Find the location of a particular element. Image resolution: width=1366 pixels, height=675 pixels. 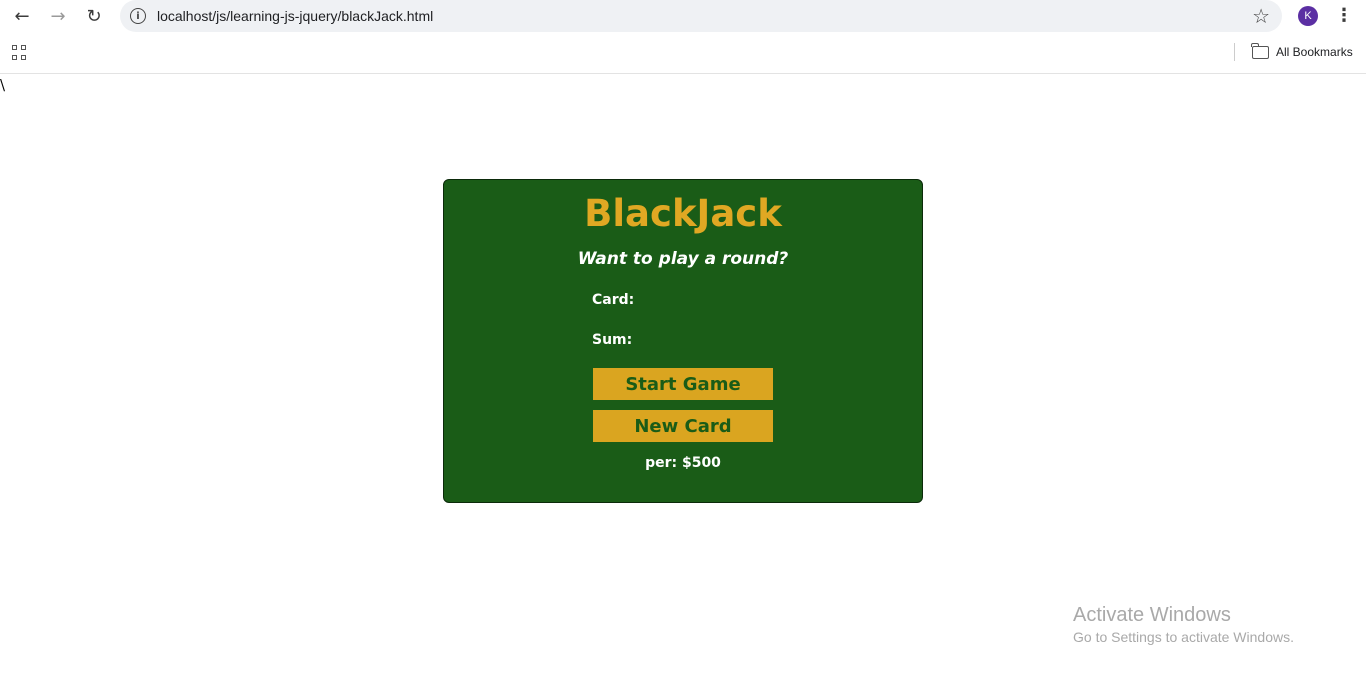

bookmark-star-icon: ☆ is located at coordinates (1261, 16).